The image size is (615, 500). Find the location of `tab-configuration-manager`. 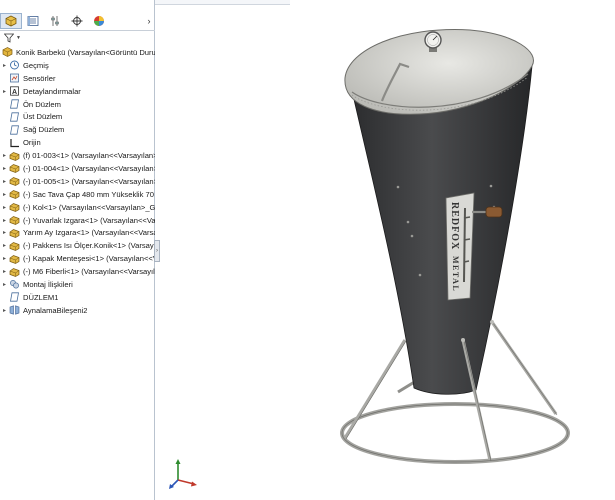

tab-configuration-manager is located at coordinates (55, 21).